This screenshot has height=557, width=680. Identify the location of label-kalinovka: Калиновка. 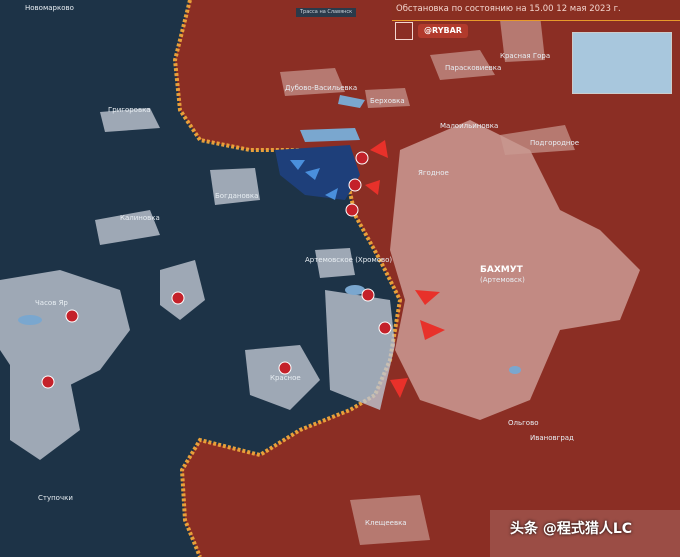
(140, 218).